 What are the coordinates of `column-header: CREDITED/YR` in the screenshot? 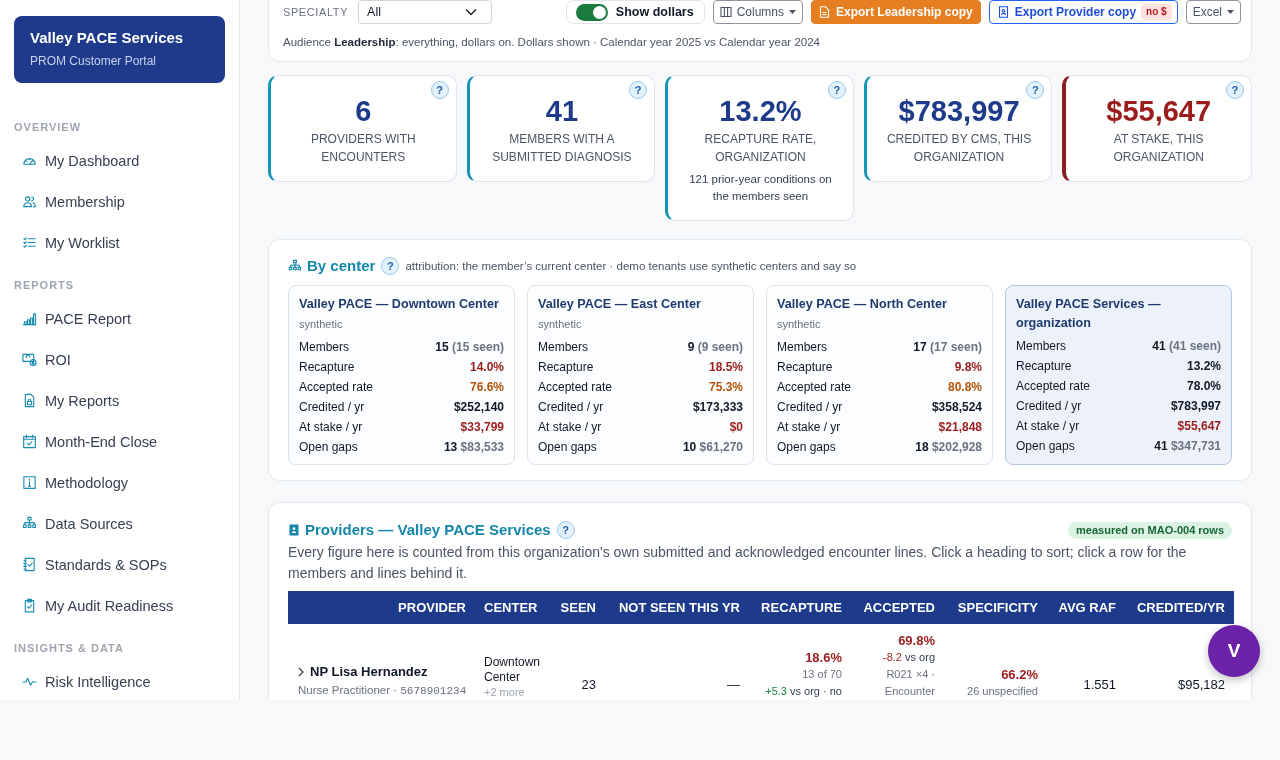 It's located at (1179, 607).